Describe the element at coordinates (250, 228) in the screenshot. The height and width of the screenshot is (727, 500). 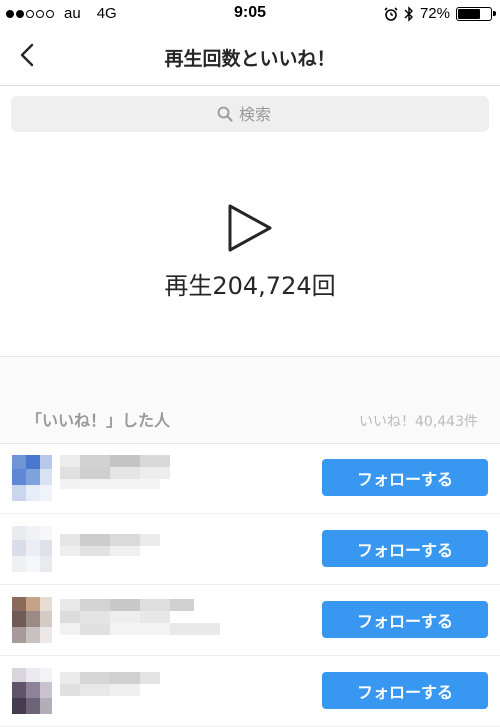
I see `play-icon` at that location.